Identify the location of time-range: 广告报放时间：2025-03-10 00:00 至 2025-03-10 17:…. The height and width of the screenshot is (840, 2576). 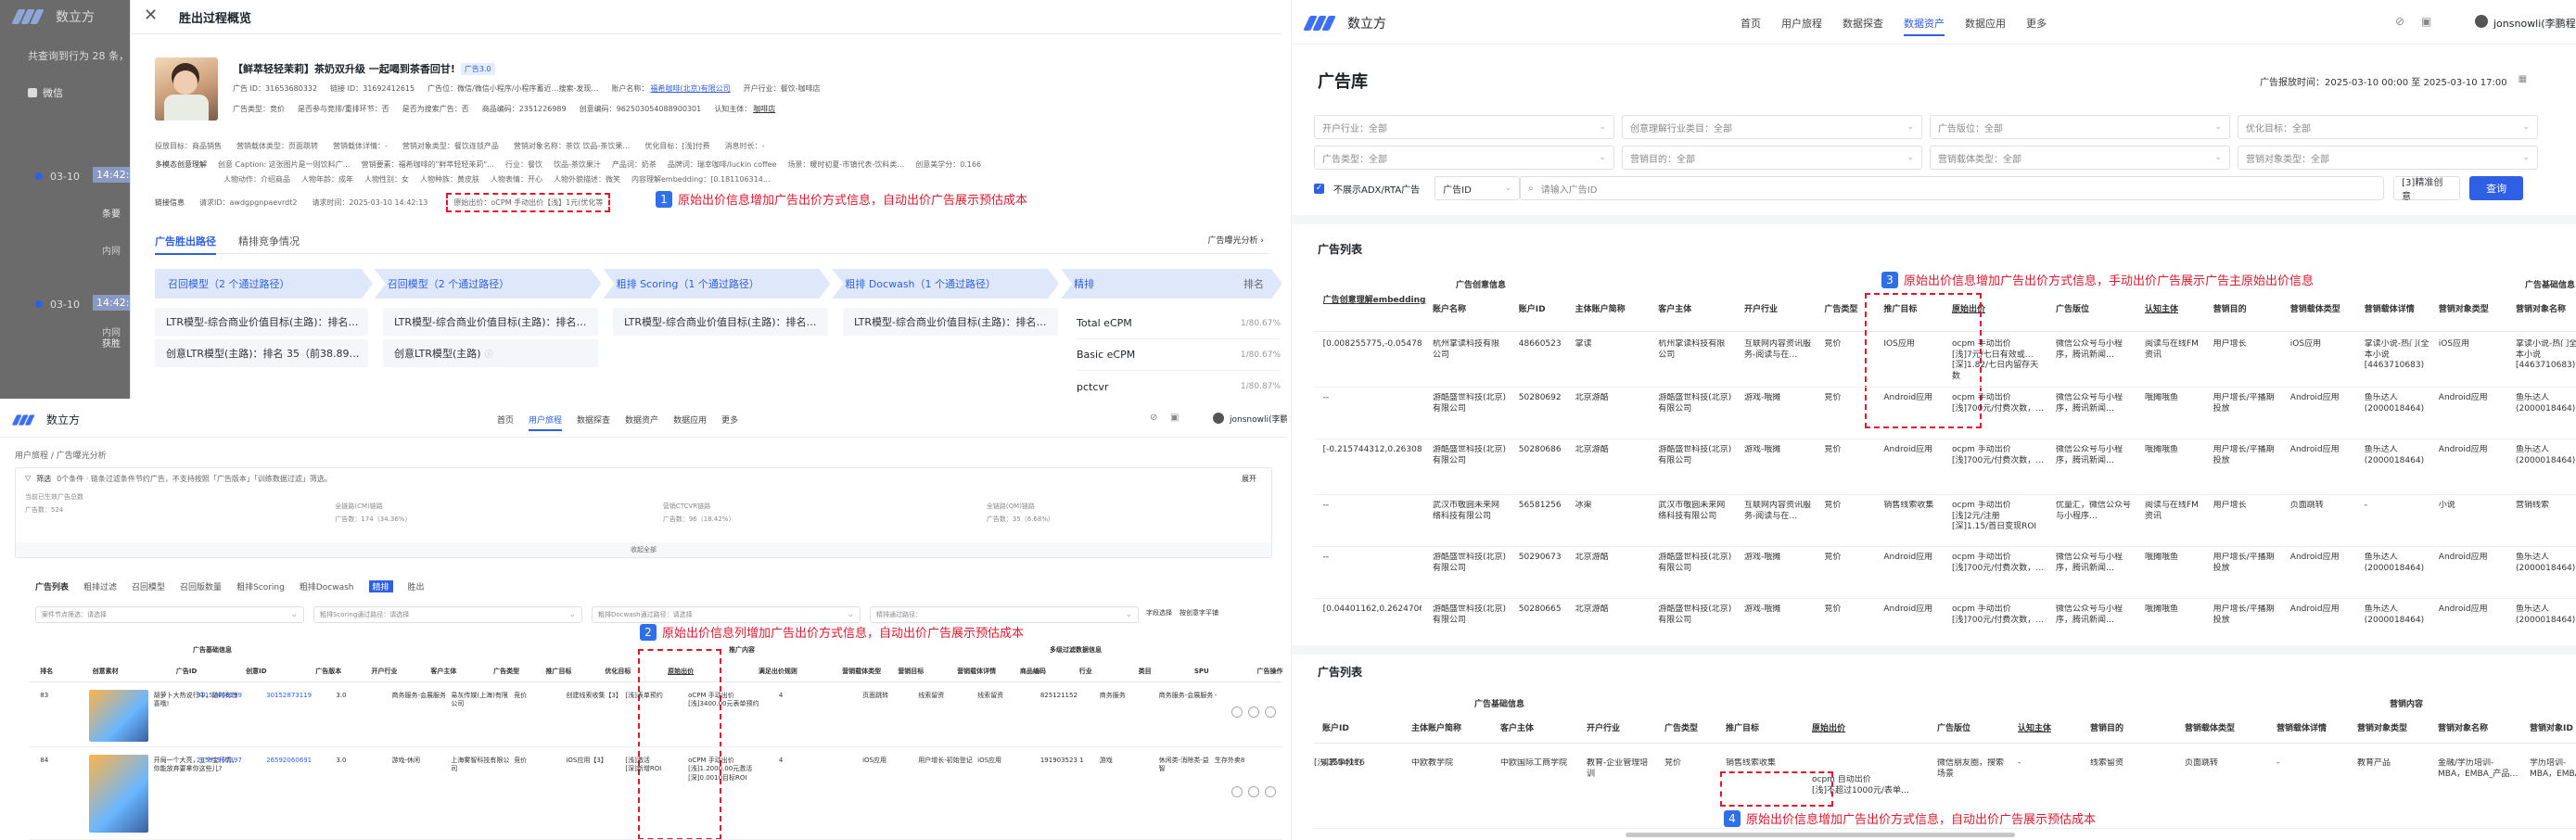
(2393, 81).